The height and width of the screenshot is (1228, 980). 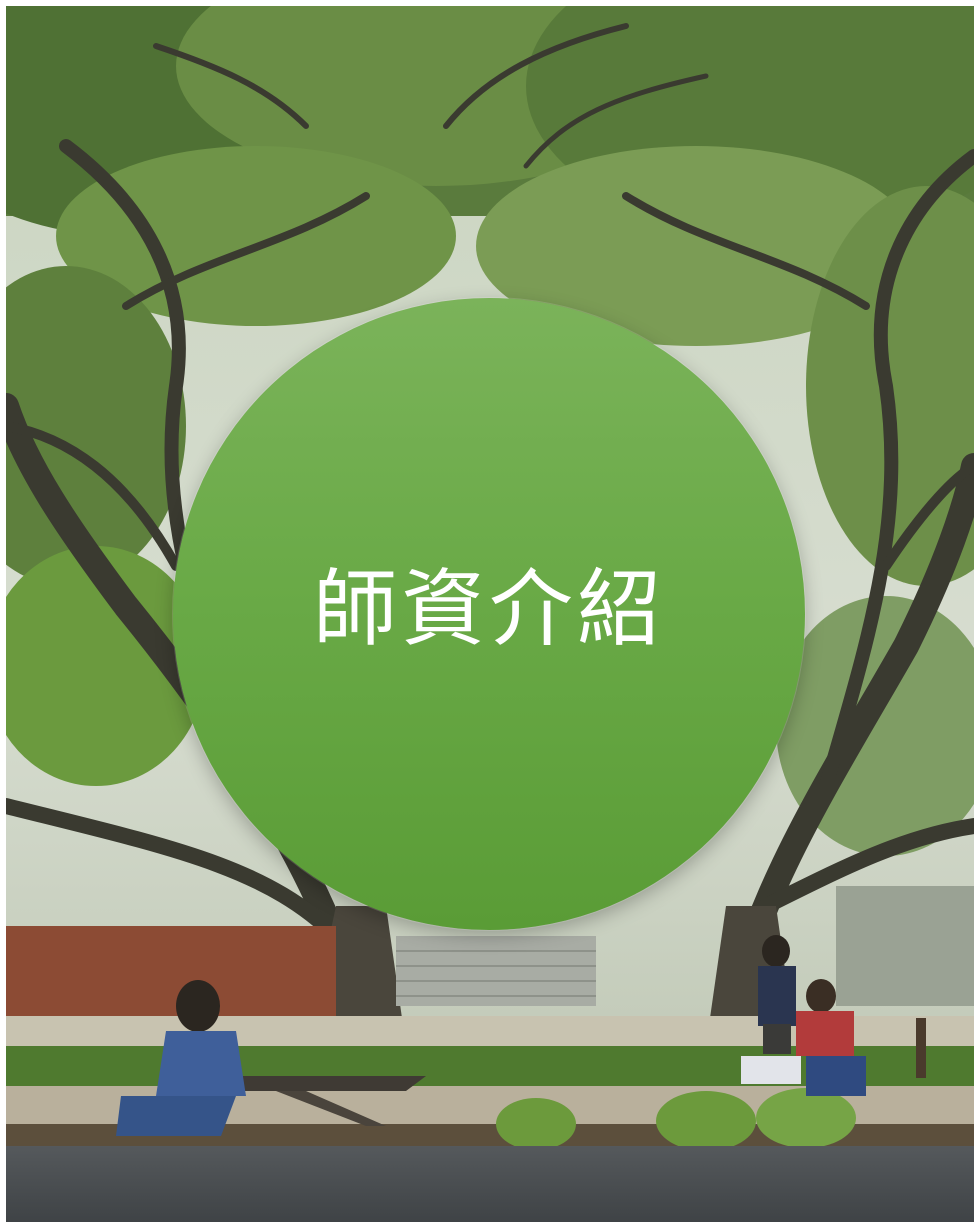 What do you see at coordinates (490, 1184) in the screenshot?
I see `road` at bounding box center [490, 1184].